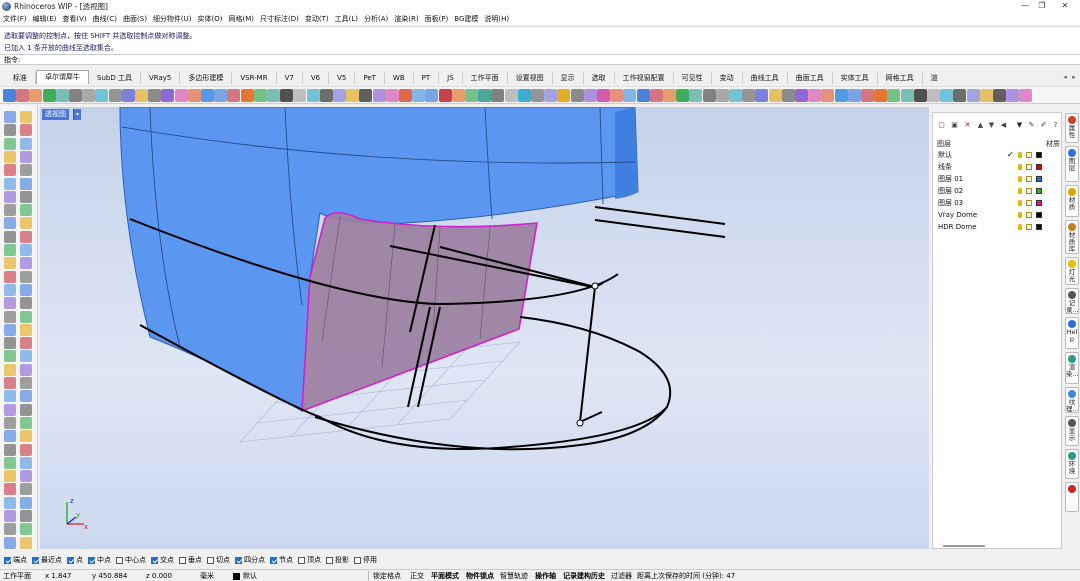 The image size is (1080, 581). What do you see at coordinates (172, 19) in the screenshot?
I see `menu-subd: 细分物件(U)` at bounding box center [172, 19].